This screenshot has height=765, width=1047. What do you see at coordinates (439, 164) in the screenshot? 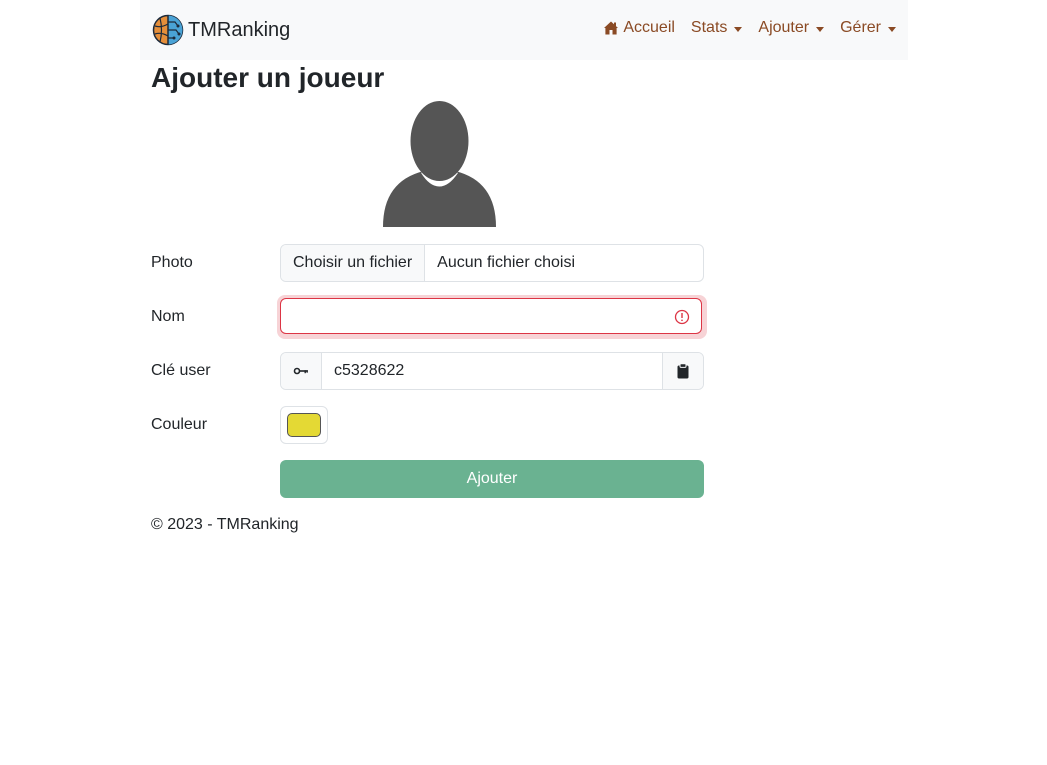
I see `avatar-placeholder-icon` at bounding box center [439, 164].